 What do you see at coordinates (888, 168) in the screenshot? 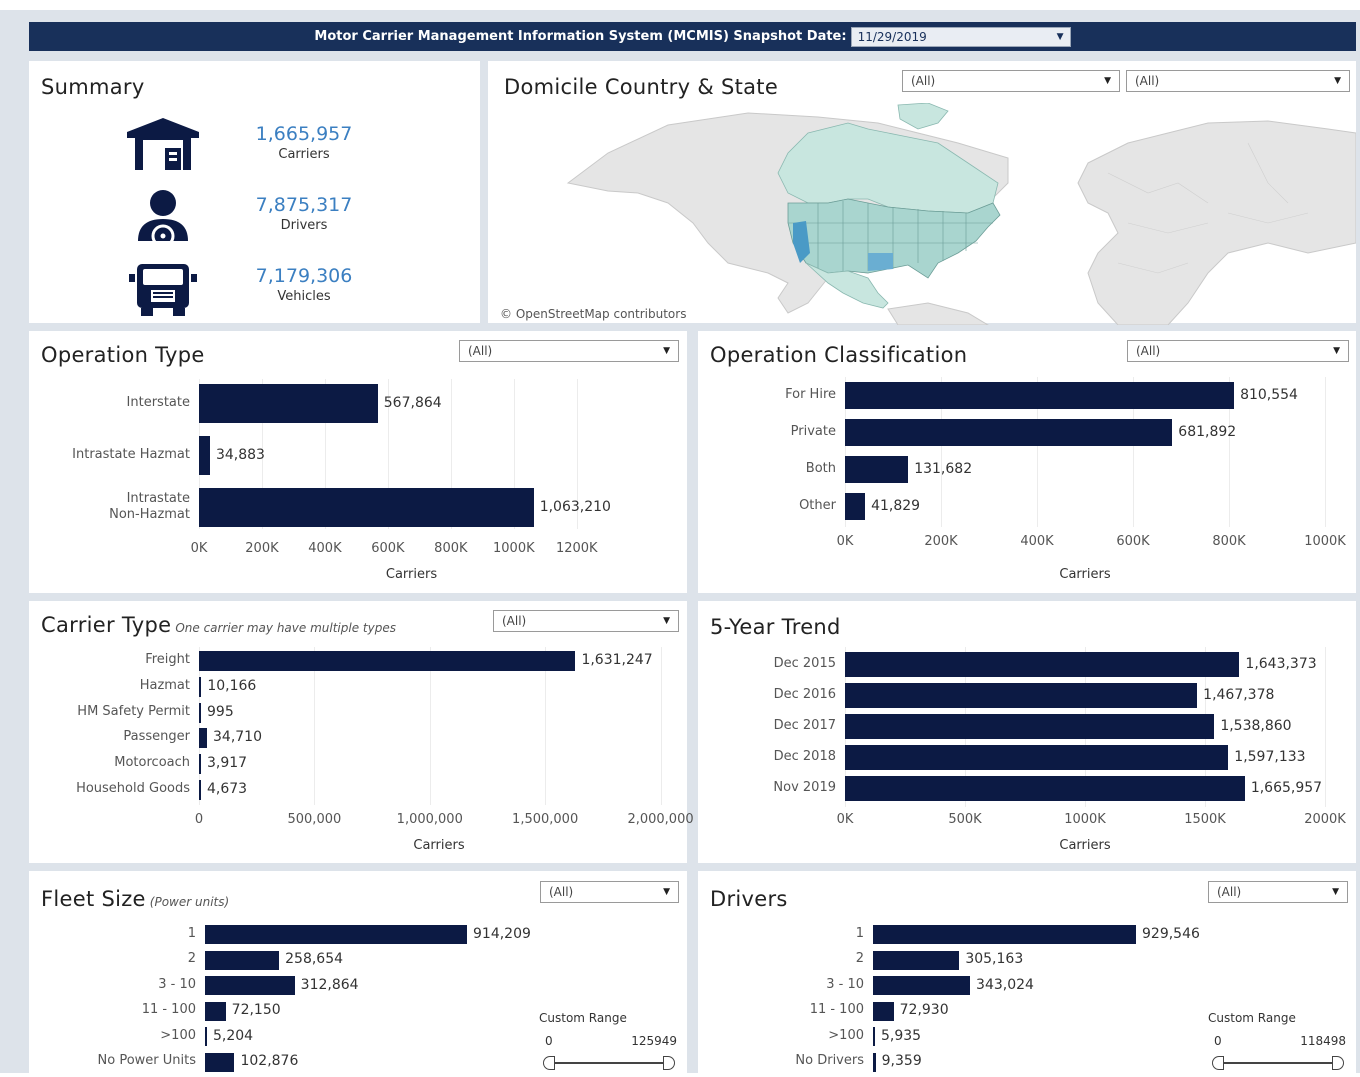
I see `canada-region` at bounding box center [888, 168].